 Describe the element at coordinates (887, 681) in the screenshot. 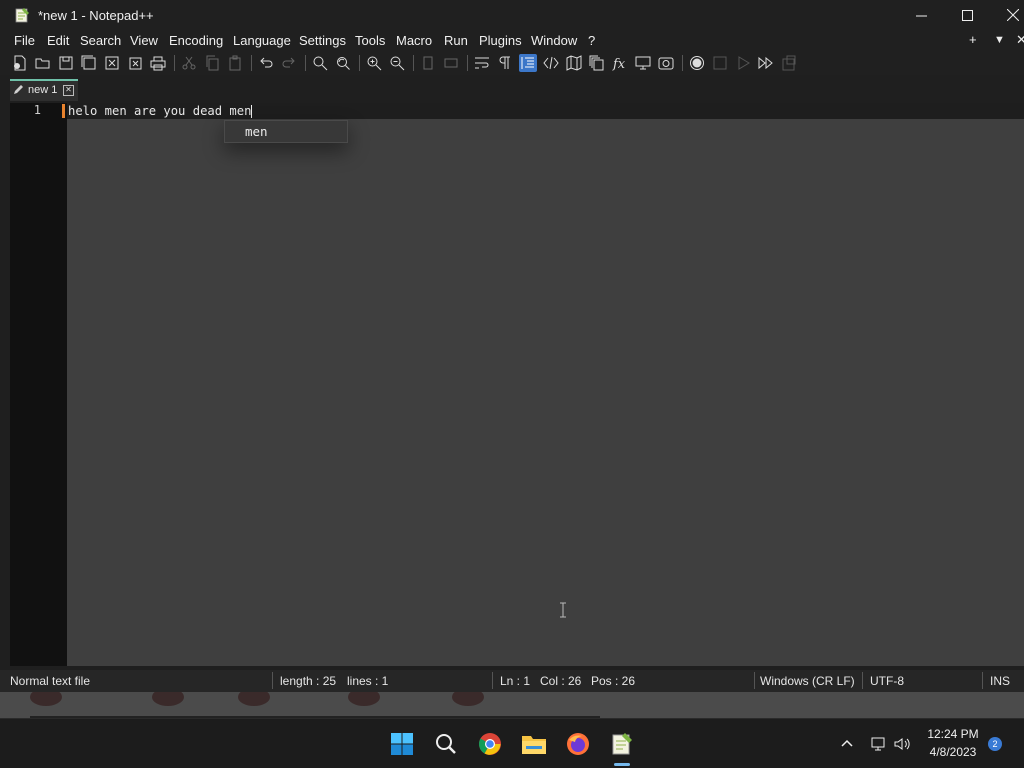

I see `status-encoding: UTF-8` at that location.